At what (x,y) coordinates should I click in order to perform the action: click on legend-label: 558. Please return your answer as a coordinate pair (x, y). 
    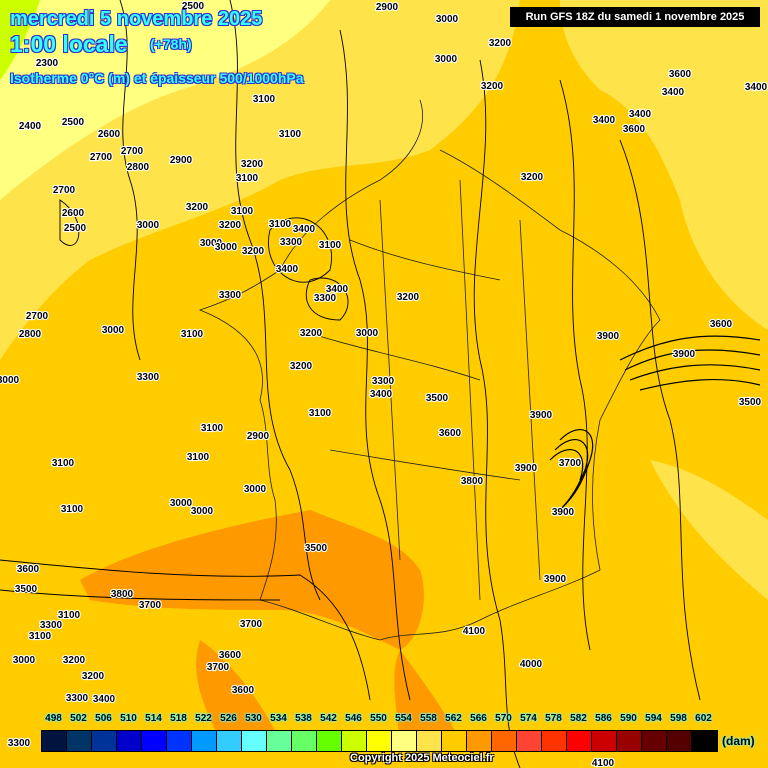
    Looking at the image, I should click on (428, 718).